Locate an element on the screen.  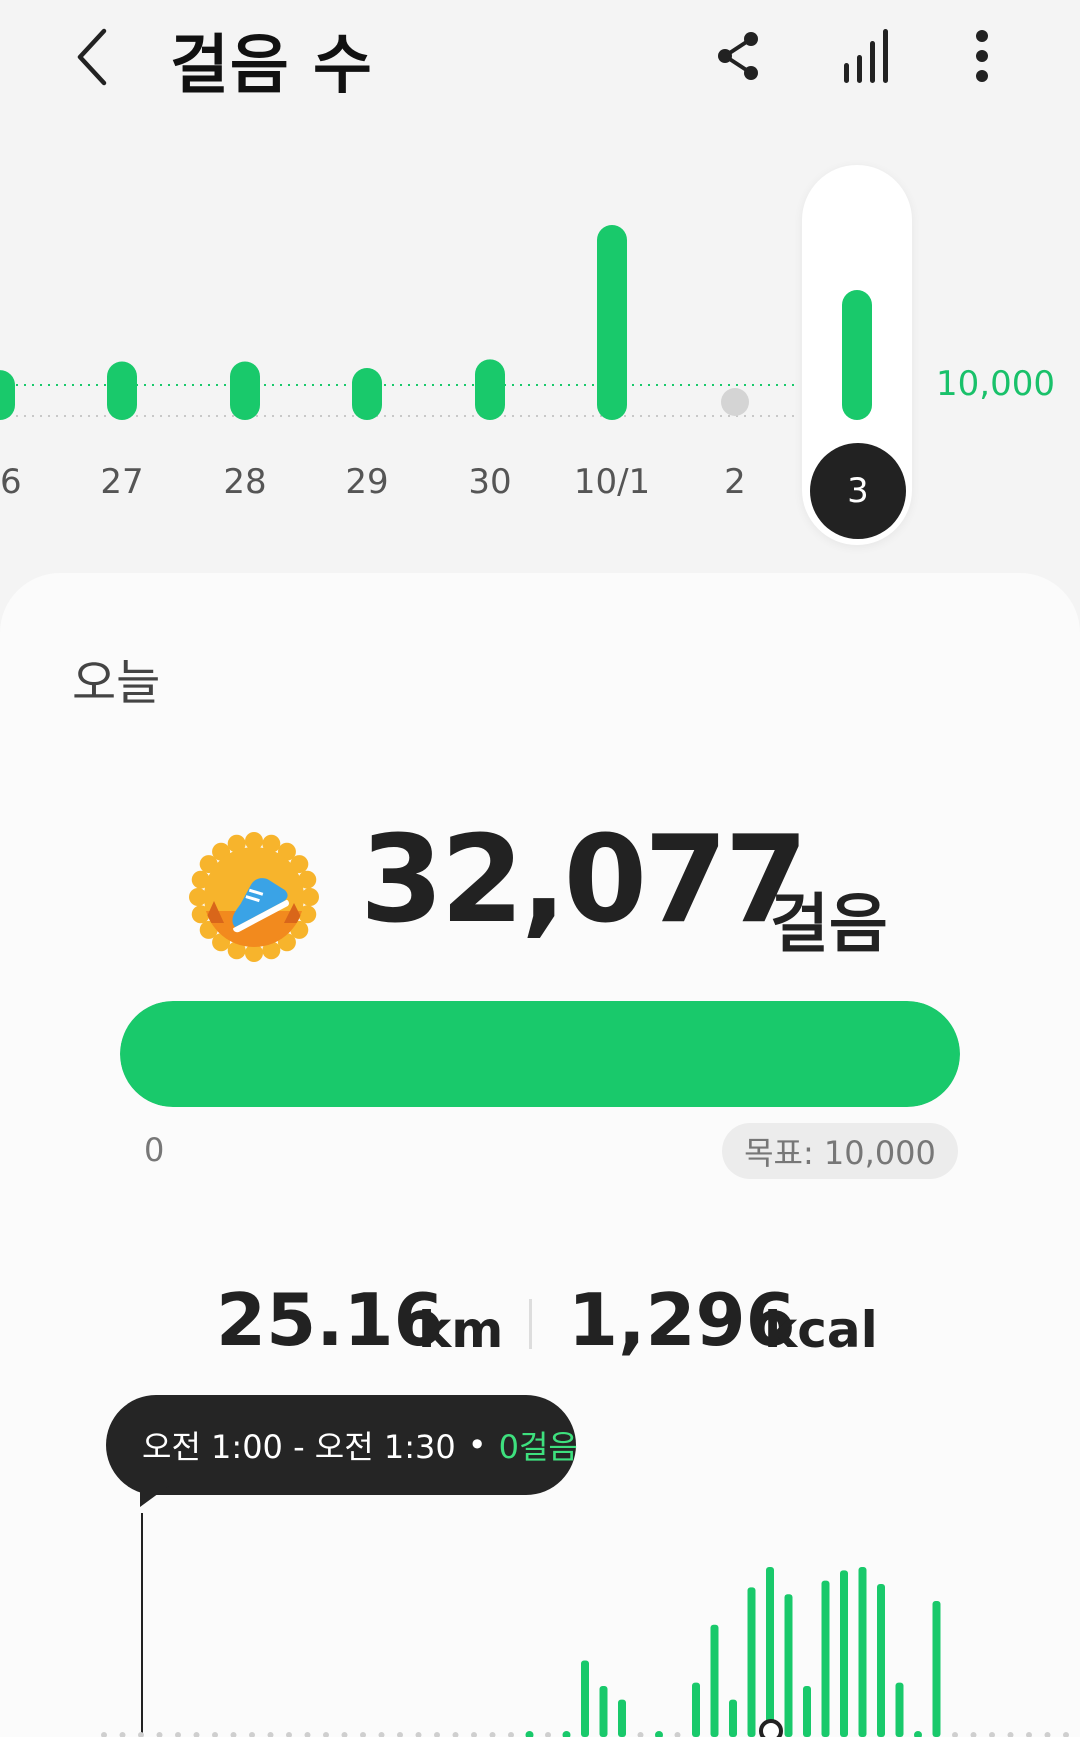
day-label-28: 28 is located at coordinates (245, 482).